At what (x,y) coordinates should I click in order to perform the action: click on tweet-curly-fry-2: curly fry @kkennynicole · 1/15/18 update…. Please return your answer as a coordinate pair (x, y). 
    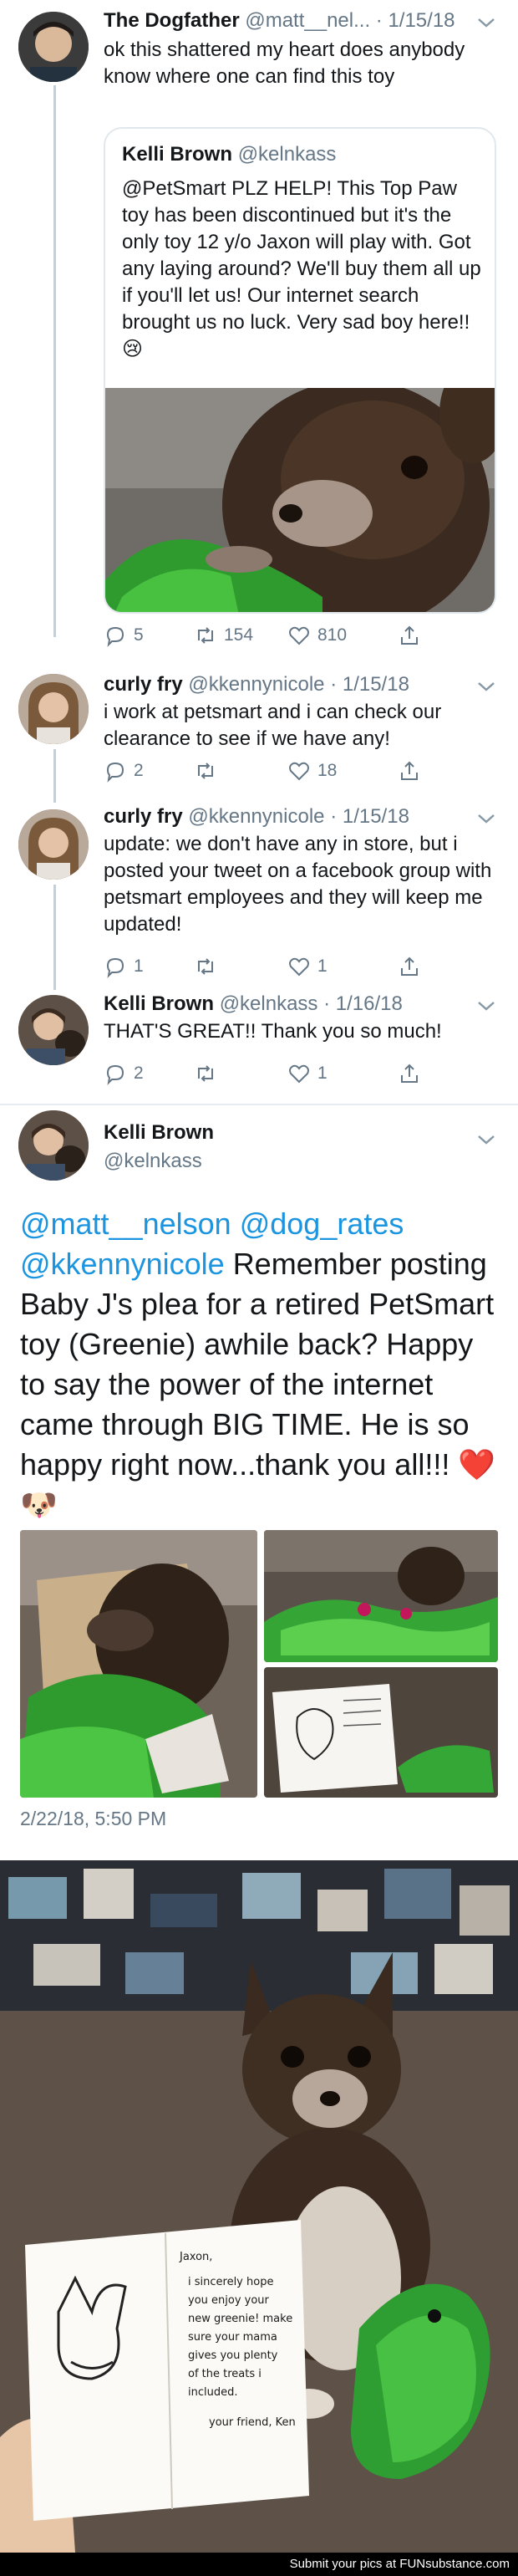
    Looking at the image, I should click on (259, 895).